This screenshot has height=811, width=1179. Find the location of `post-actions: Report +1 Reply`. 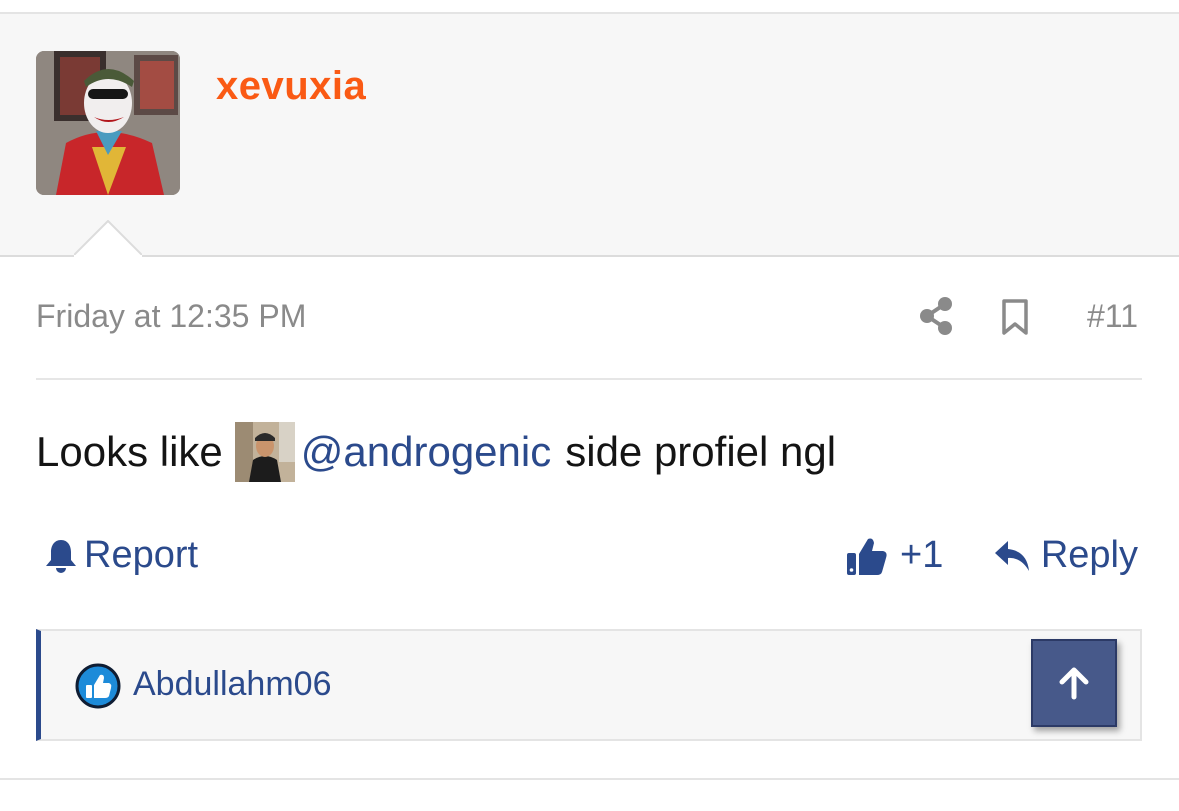

post-actions: Report +1 Reply is located at coordinates (589, 557).